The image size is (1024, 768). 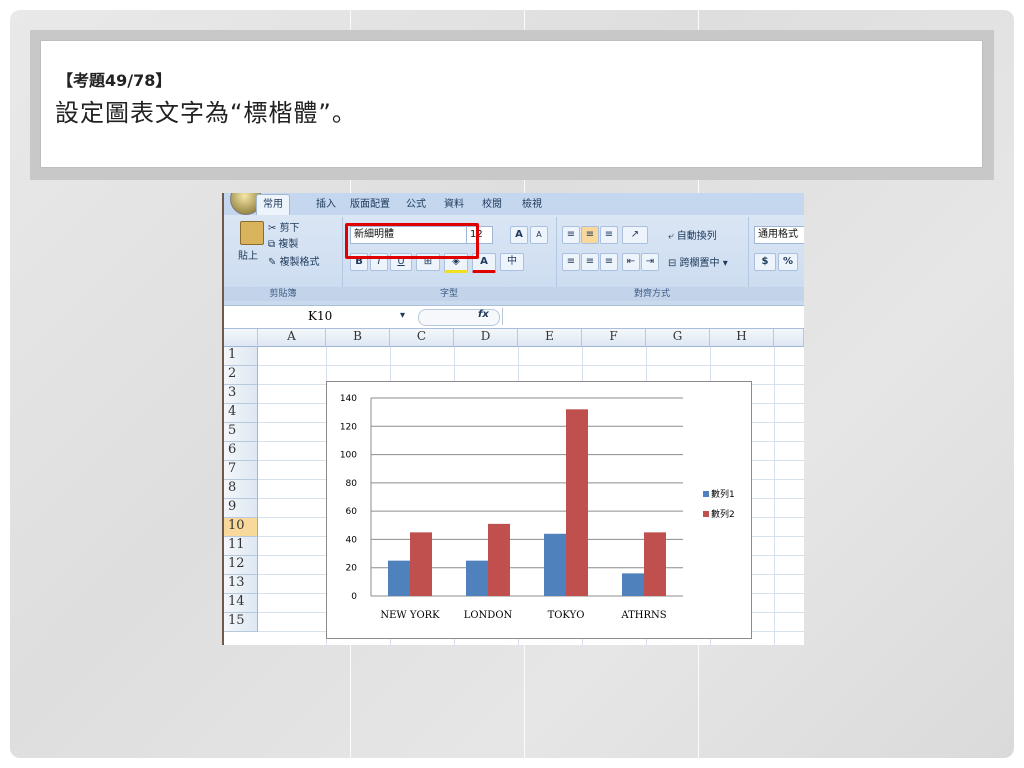 I want to click on row-header: 10, so click(x=241, y=527).